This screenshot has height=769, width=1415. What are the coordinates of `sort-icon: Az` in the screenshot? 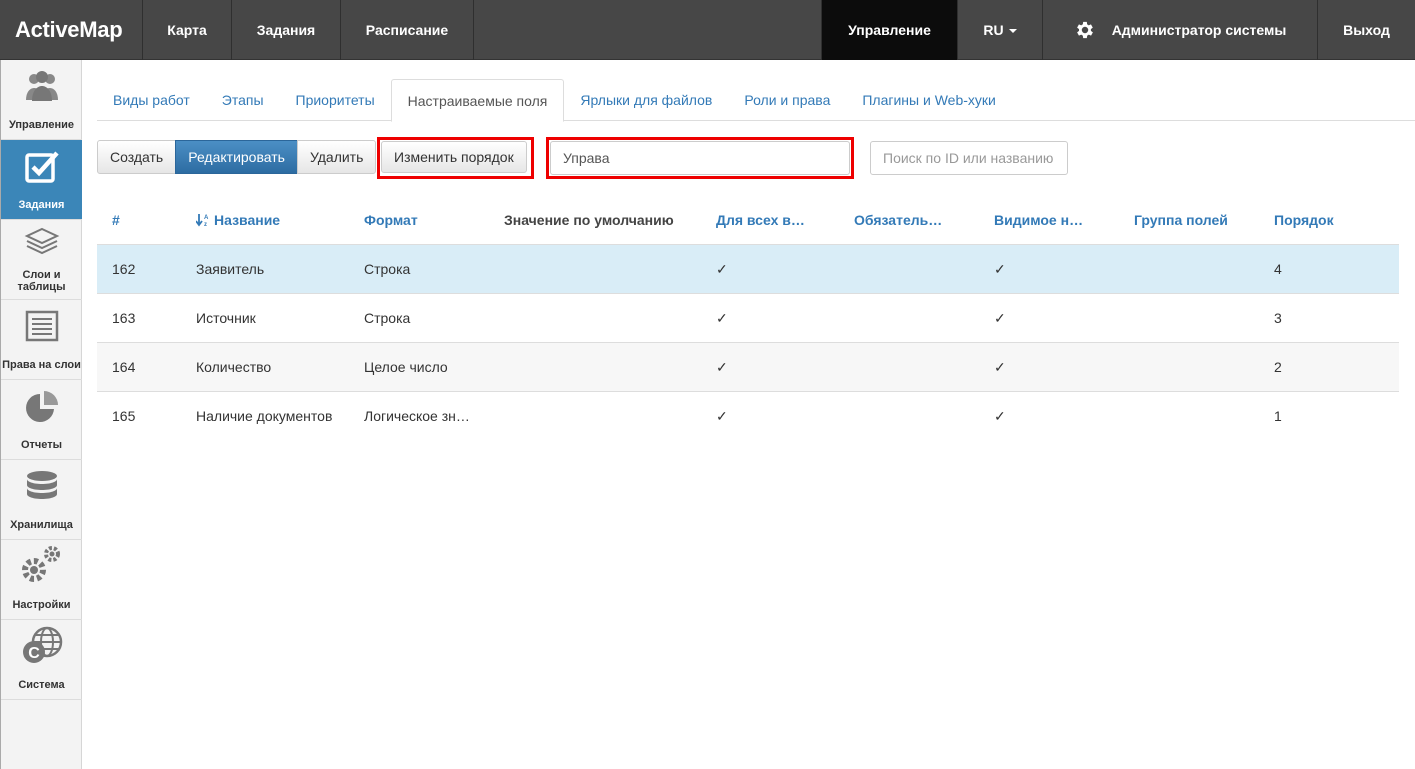 It's located at (202, 220).